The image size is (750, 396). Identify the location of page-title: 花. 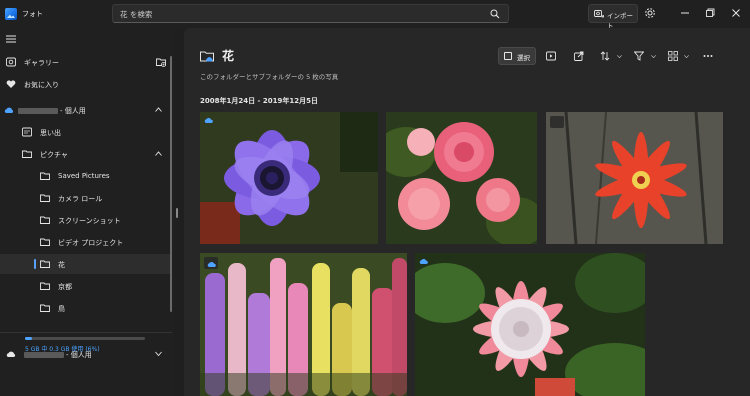
(228, 56).